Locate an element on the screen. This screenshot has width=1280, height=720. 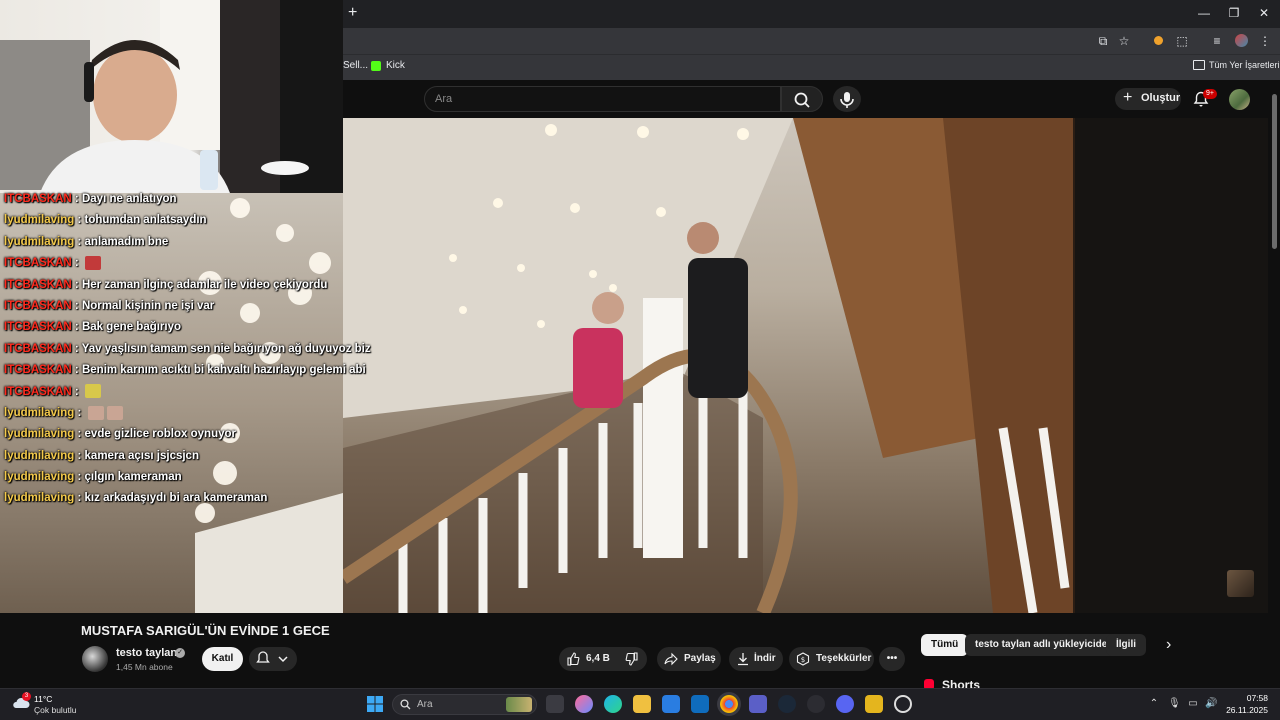
search-highlight-image is located at coordinates (519, 704).